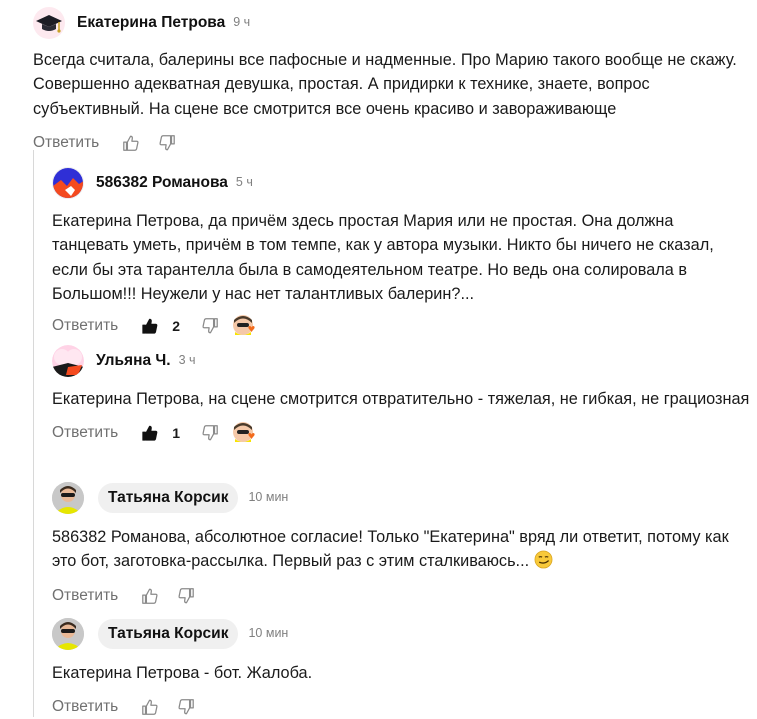 This screenshot has width=757, height=719. Describe the element at coordinates (133, 361) in the screenshot. I see `author-name: Ульяна Ч.` at that location.